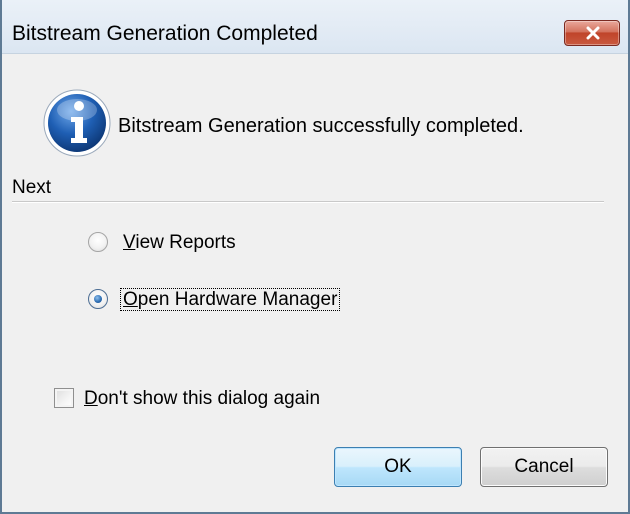 This screenshot has width=630, height=514. Describe the element at coordinates (544, 467) in the screenshot. I see `cancel-button: Cancel` at that location.